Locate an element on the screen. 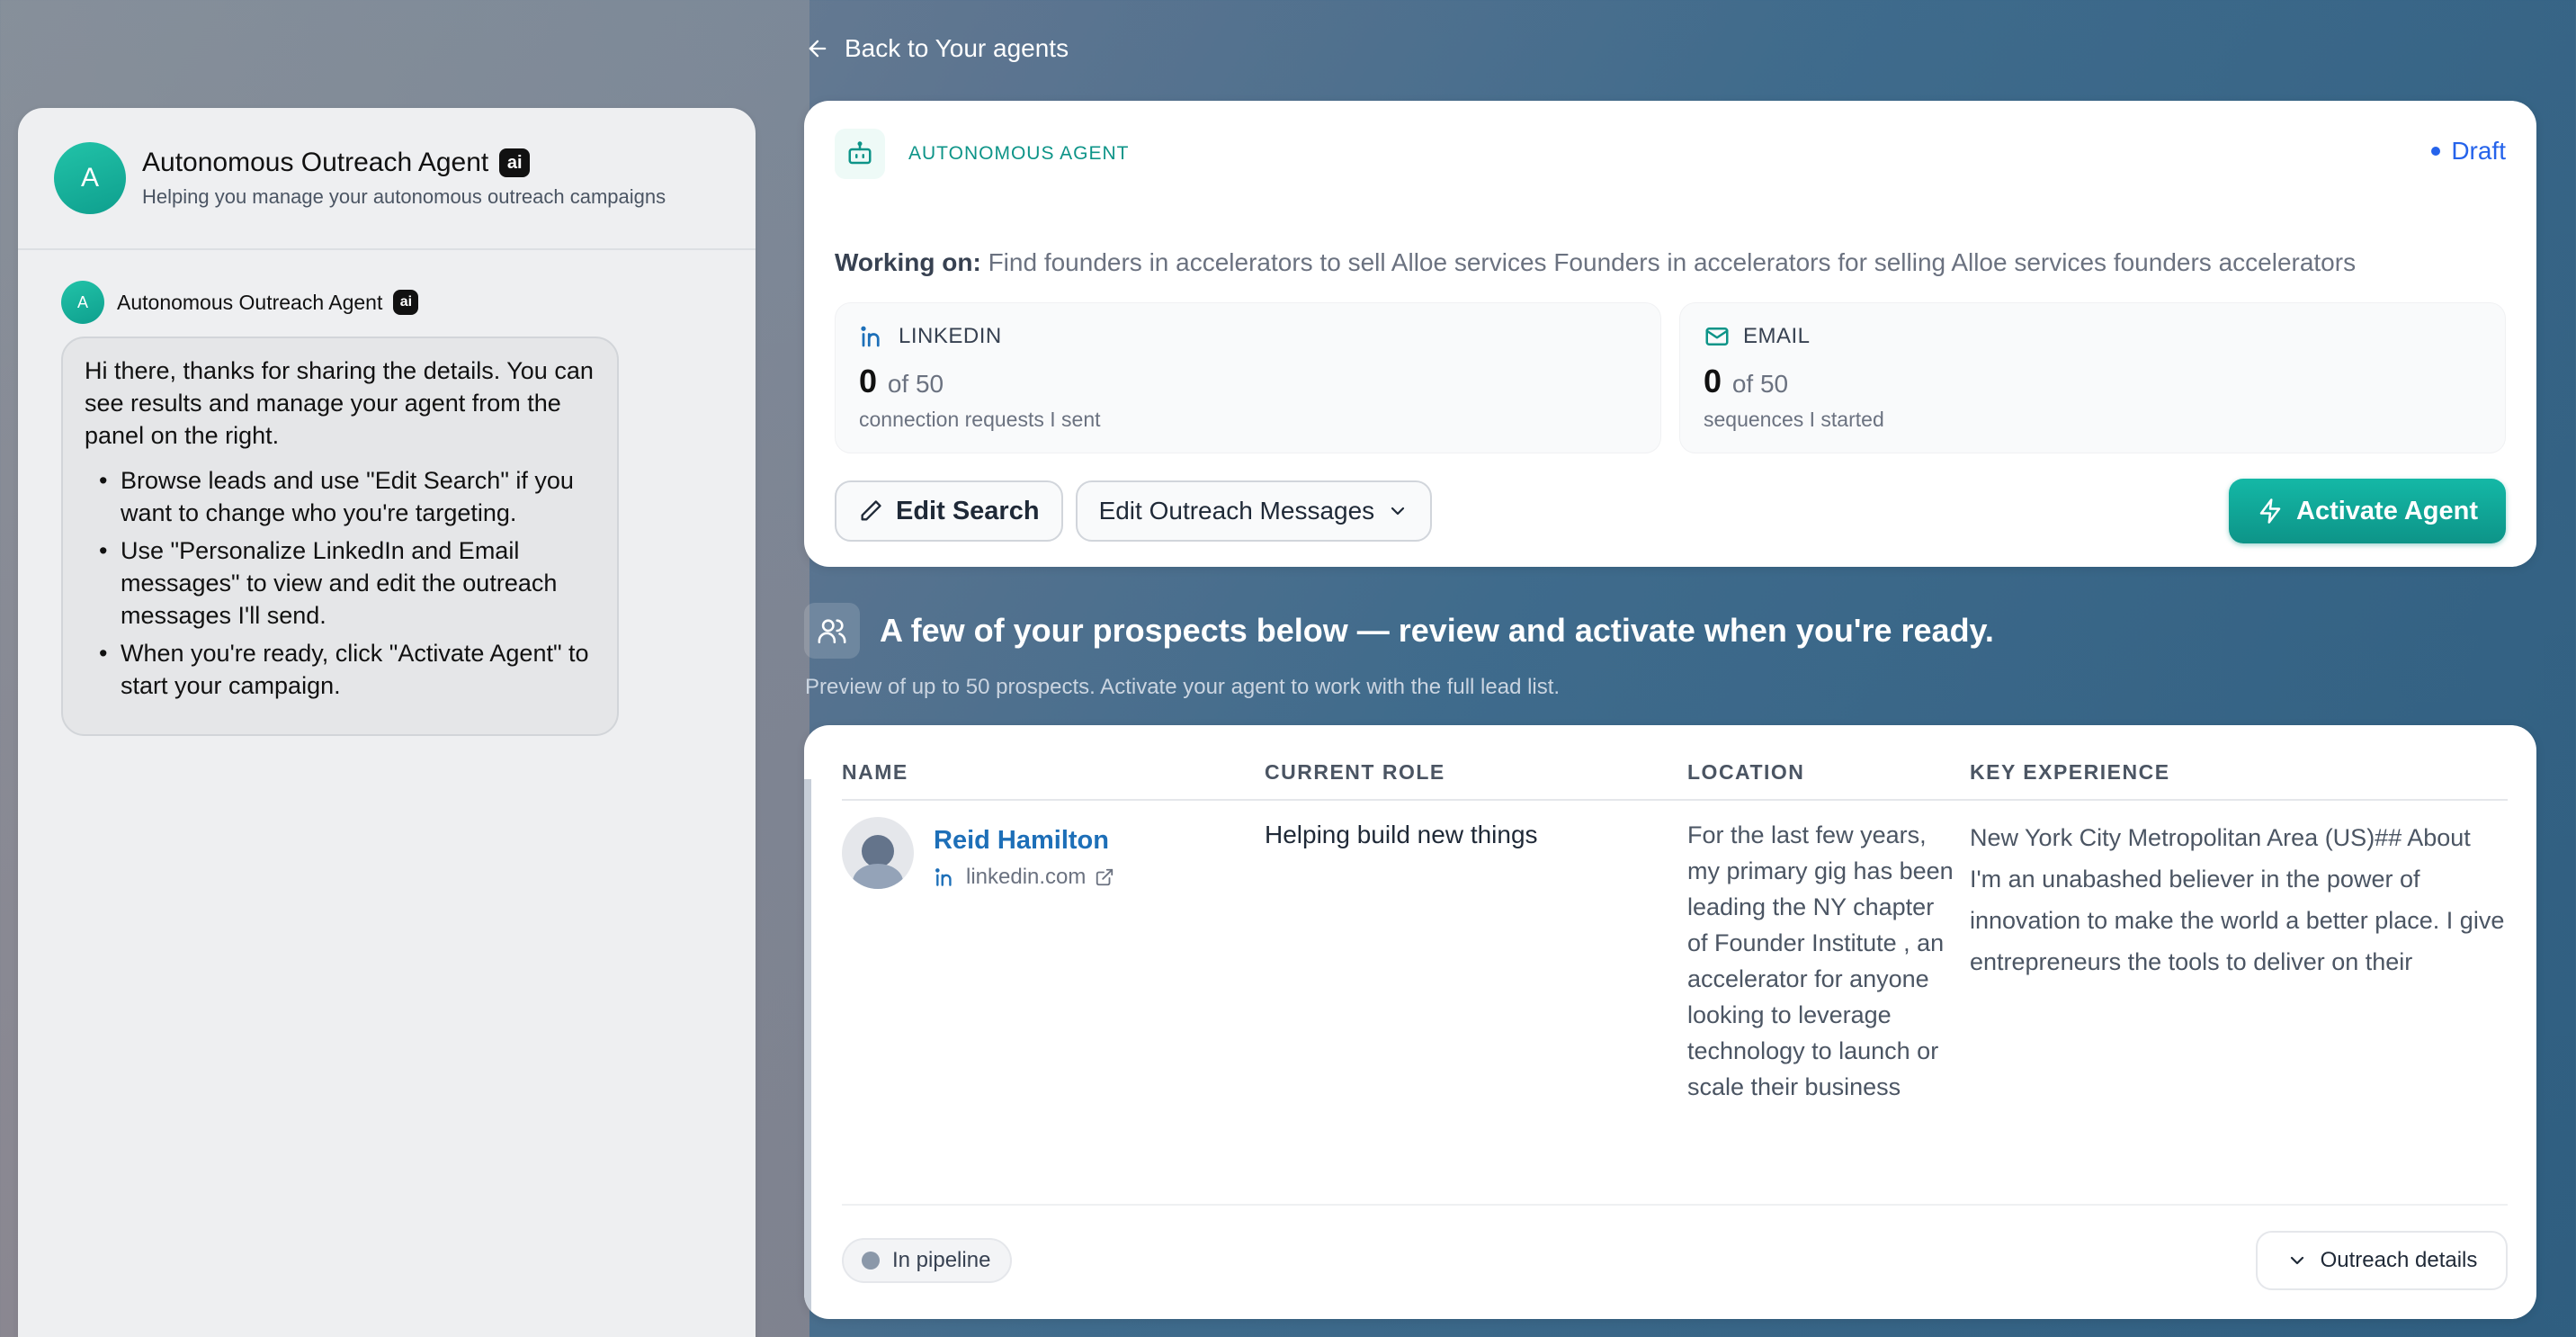 This screenshot has height=1337, width=2576. pipeline-status-badge: In pipeline is located at coordinates (927, 1261).